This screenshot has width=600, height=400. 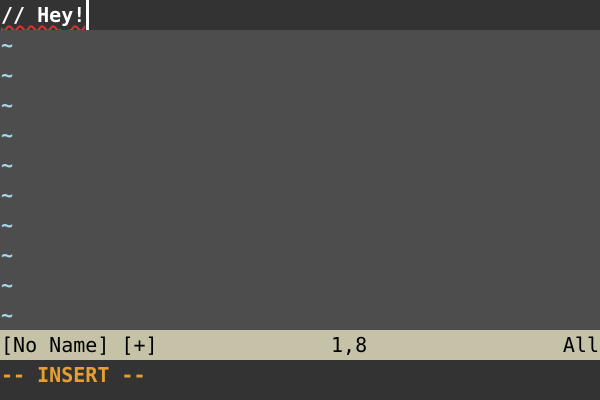 What do you see at coordinates (73, 375) in the screenshot?
I see `mode-indicator: -- INSERT --` at bounding box center [73, 375].